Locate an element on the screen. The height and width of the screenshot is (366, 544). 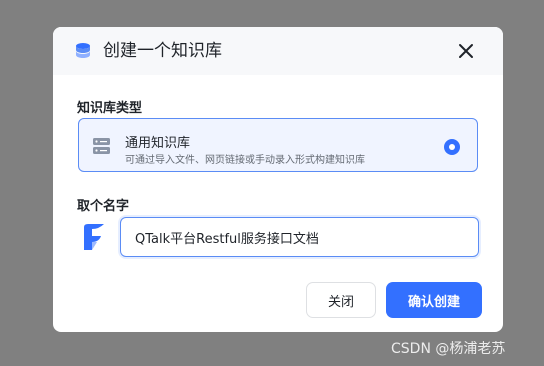
close-button: 关闭 is located at coordinates (341, 300).